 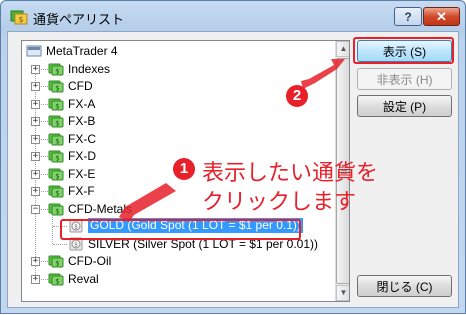 What do you see at coordinates (403, 50) in the screenshot?
I see `show-button-highlight-box` at bounding box center [403, 50].